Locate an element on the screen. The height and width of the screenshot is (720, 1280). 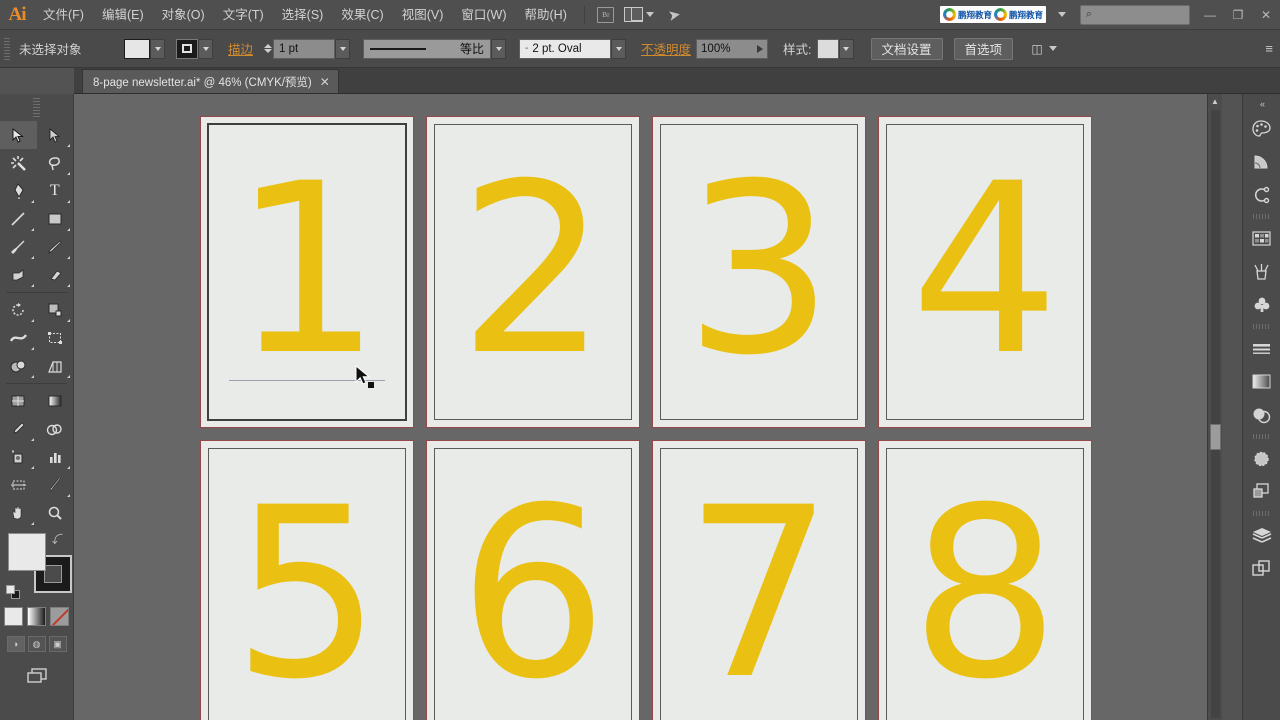
style-dropdown is located at coordinates (846, 48).